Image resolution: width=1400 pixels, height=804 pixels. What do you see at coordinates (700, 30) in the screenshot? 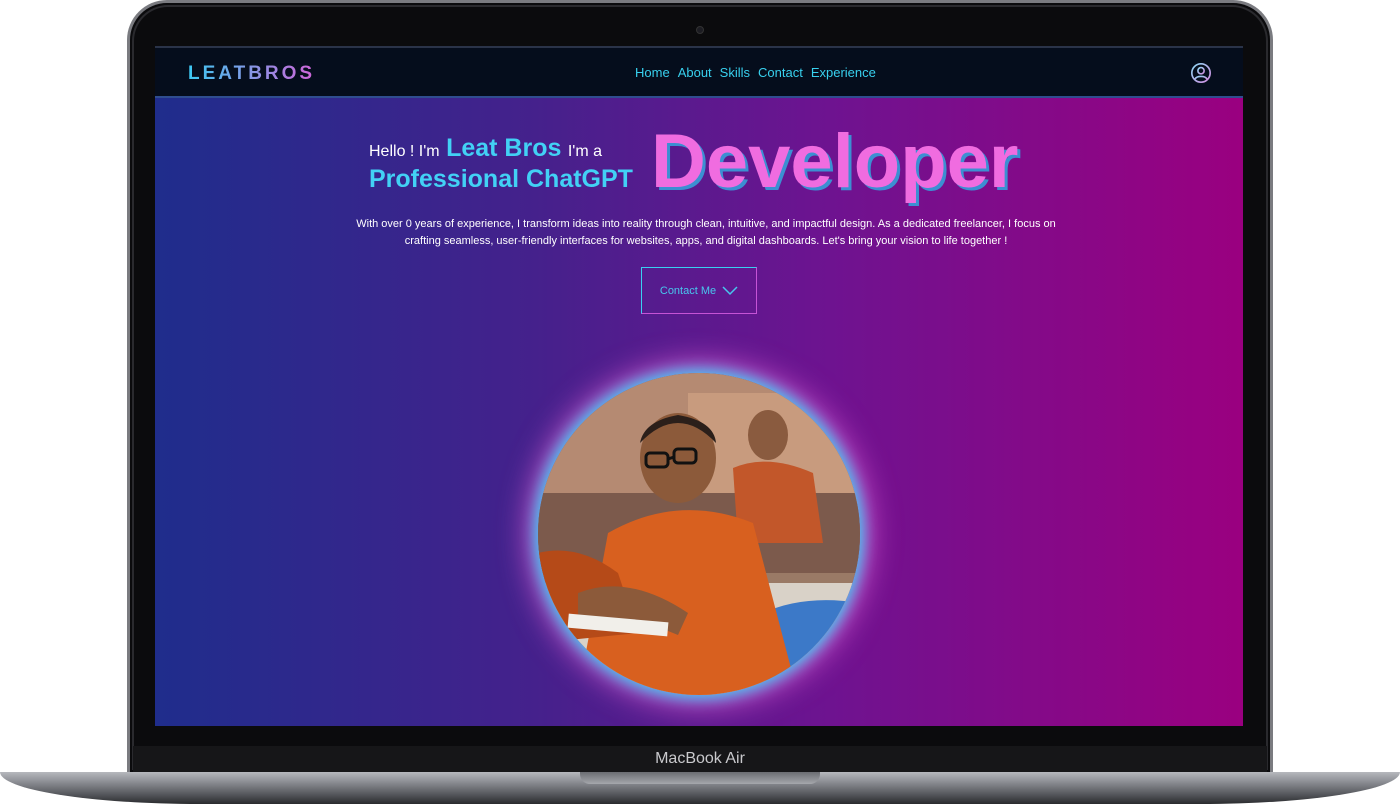
I see `camera-icon` at bounding box center [700, 30].